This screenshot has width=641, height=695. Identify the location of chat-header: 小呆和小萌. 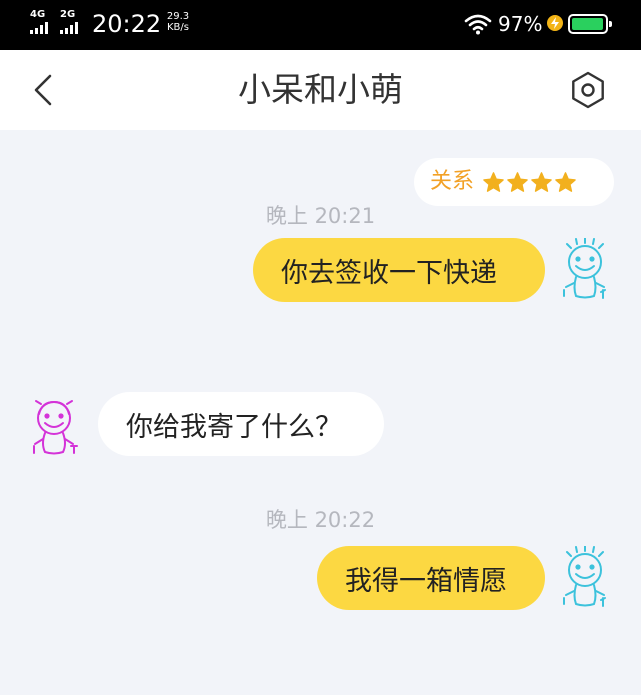
(320, 90).